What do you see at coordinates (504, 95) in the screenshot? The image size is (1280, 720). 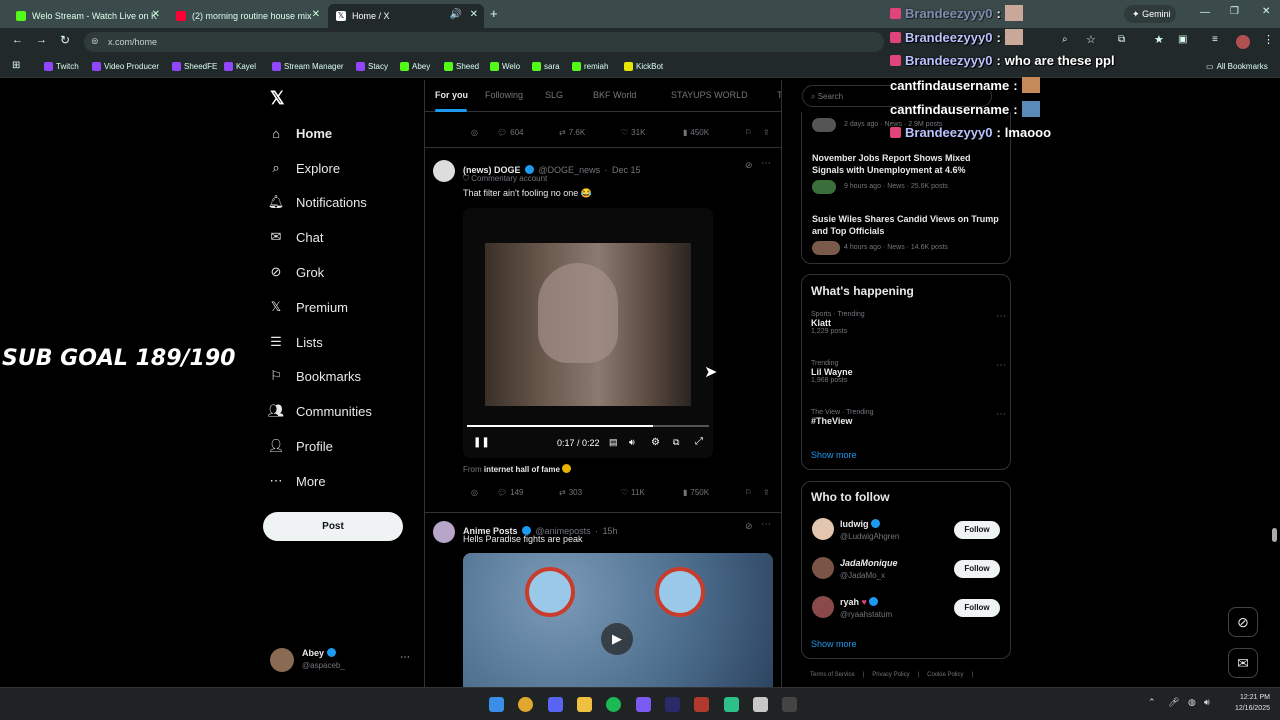 I see `tab-following: Following` at bounding box center [504, 95].